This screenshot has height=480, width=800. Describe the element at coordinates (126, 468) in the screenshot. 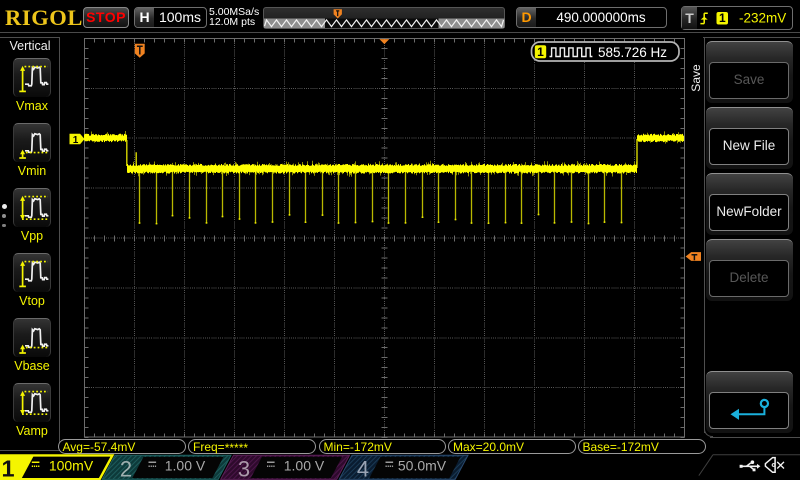

I see `svg-text: 2` at that location.